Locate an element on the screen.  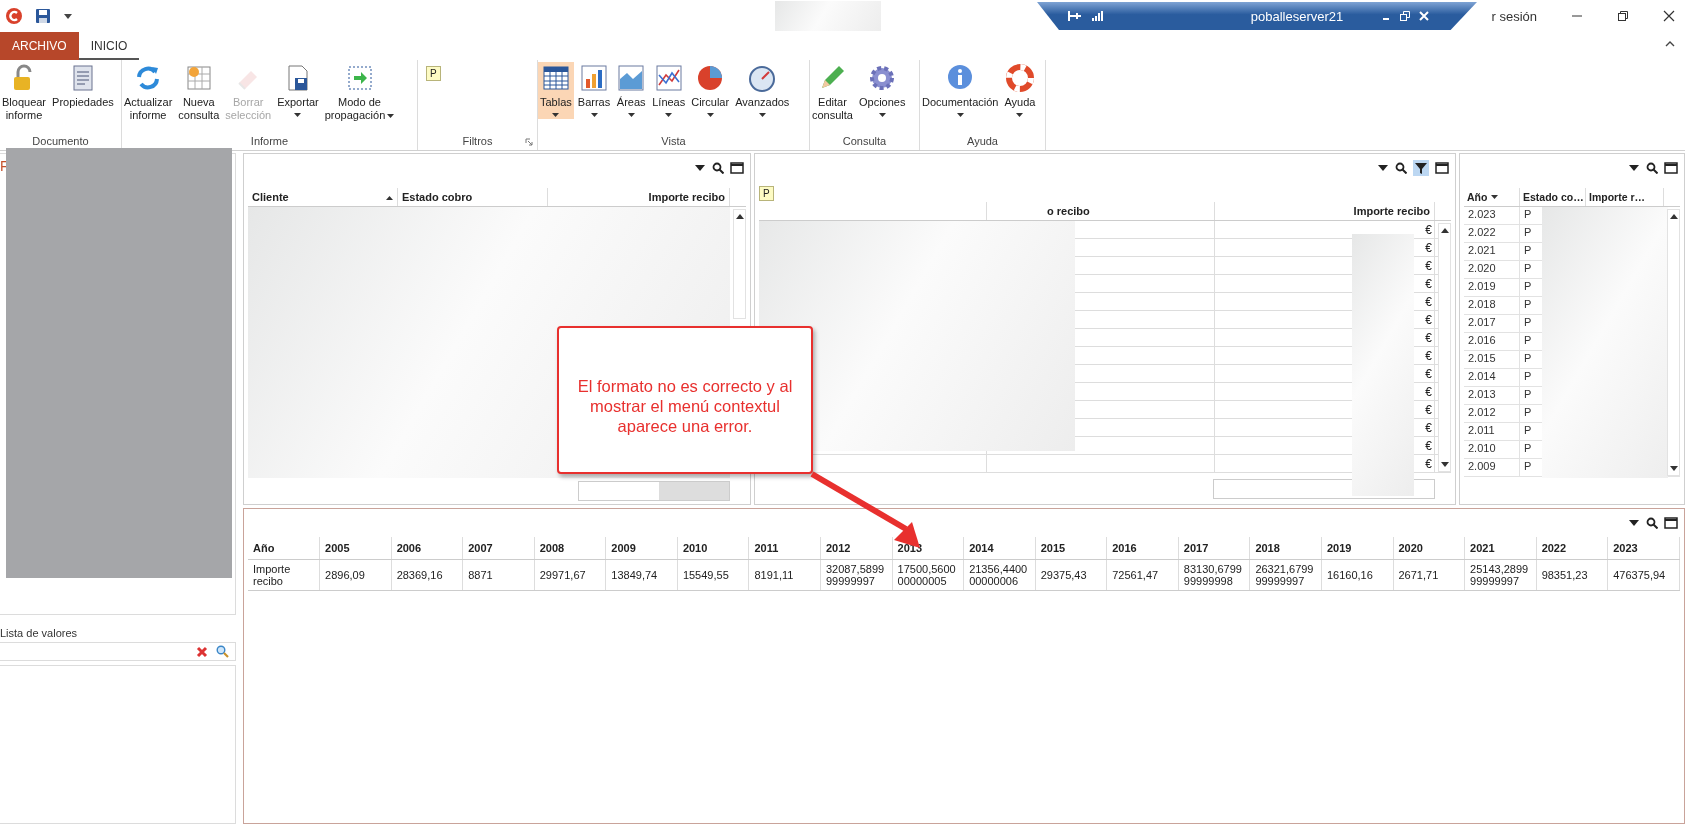
dialog-launcher-icon is located at coordinates (529, 142).